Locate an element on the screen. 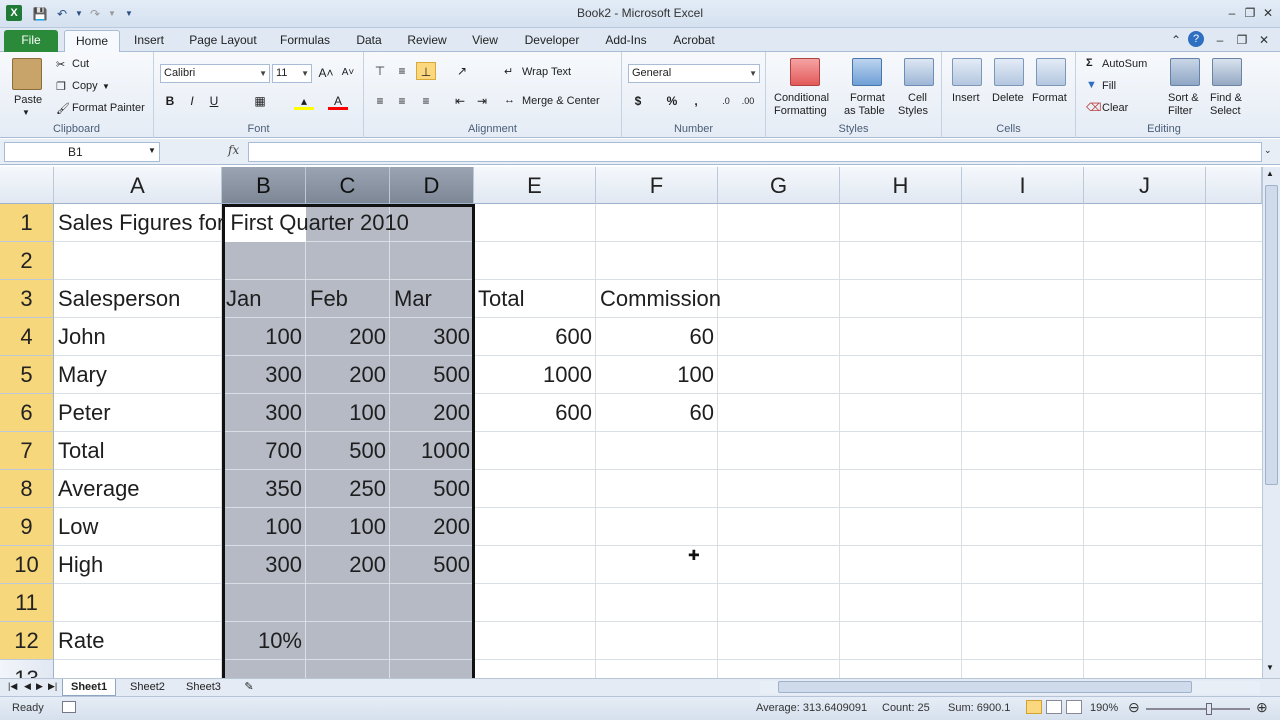 The width and height of the screenshot is (1280, 720). help-icon: ? is located at coordinates (1196, 39).